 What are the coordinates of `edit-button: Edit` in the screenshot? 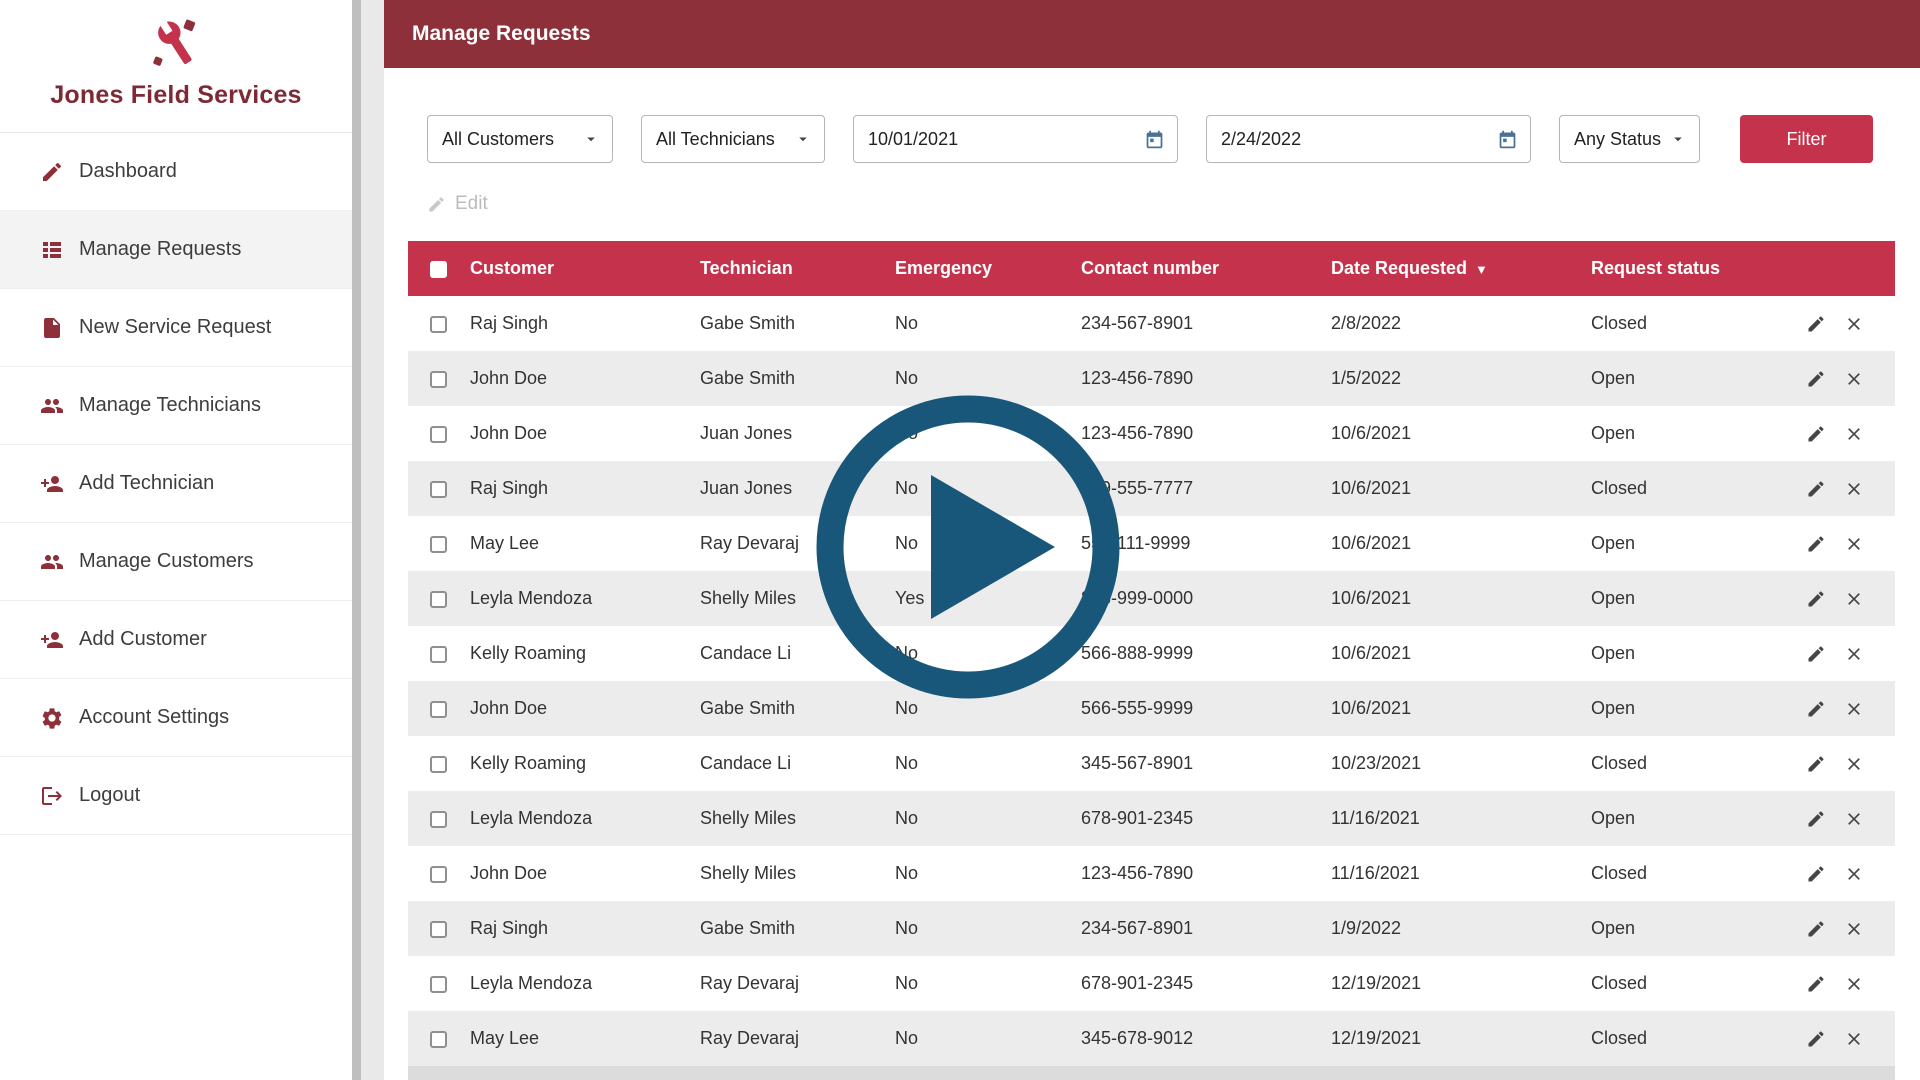 It's located at (457, 204).